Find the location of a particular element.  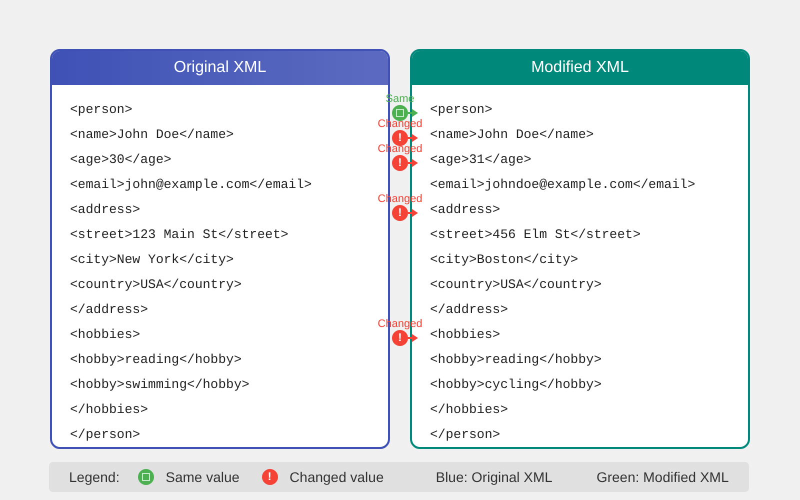

code-line: <age>30</age> is located at coordinates (121, 160).